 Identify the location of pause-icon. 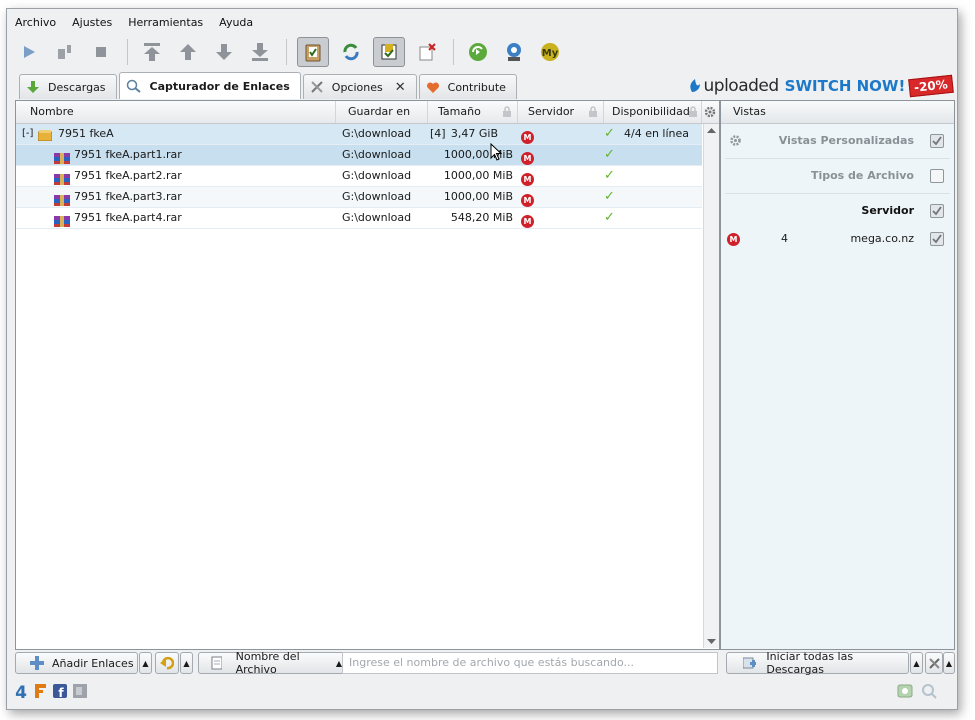
(65, 52).